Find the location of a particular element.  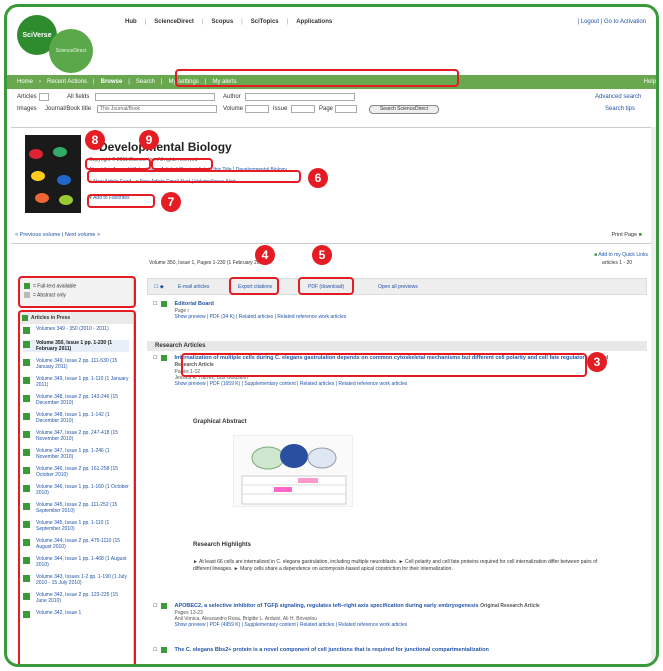

callout-badge-5: 5 is located at coordinates (322, 255).